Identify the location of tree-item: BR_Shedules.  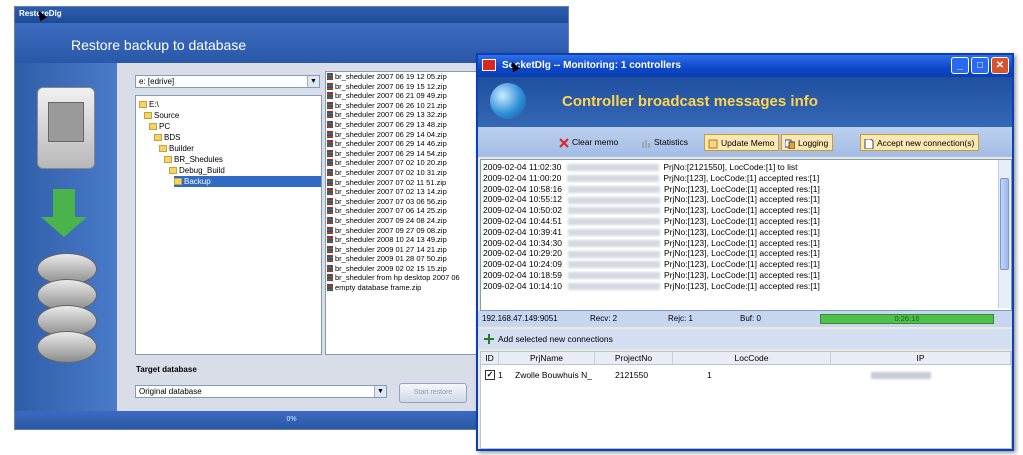
(193, 159).